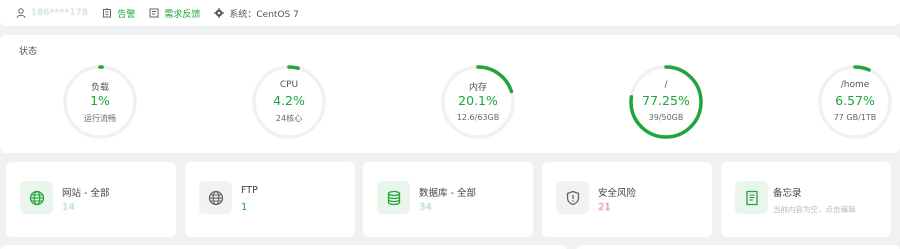 This screenshot has height=249, width=900. What do you see at coordinates (219, 13) in the screenshot?
I see `gear-icon` at bounding box center [219, 13].